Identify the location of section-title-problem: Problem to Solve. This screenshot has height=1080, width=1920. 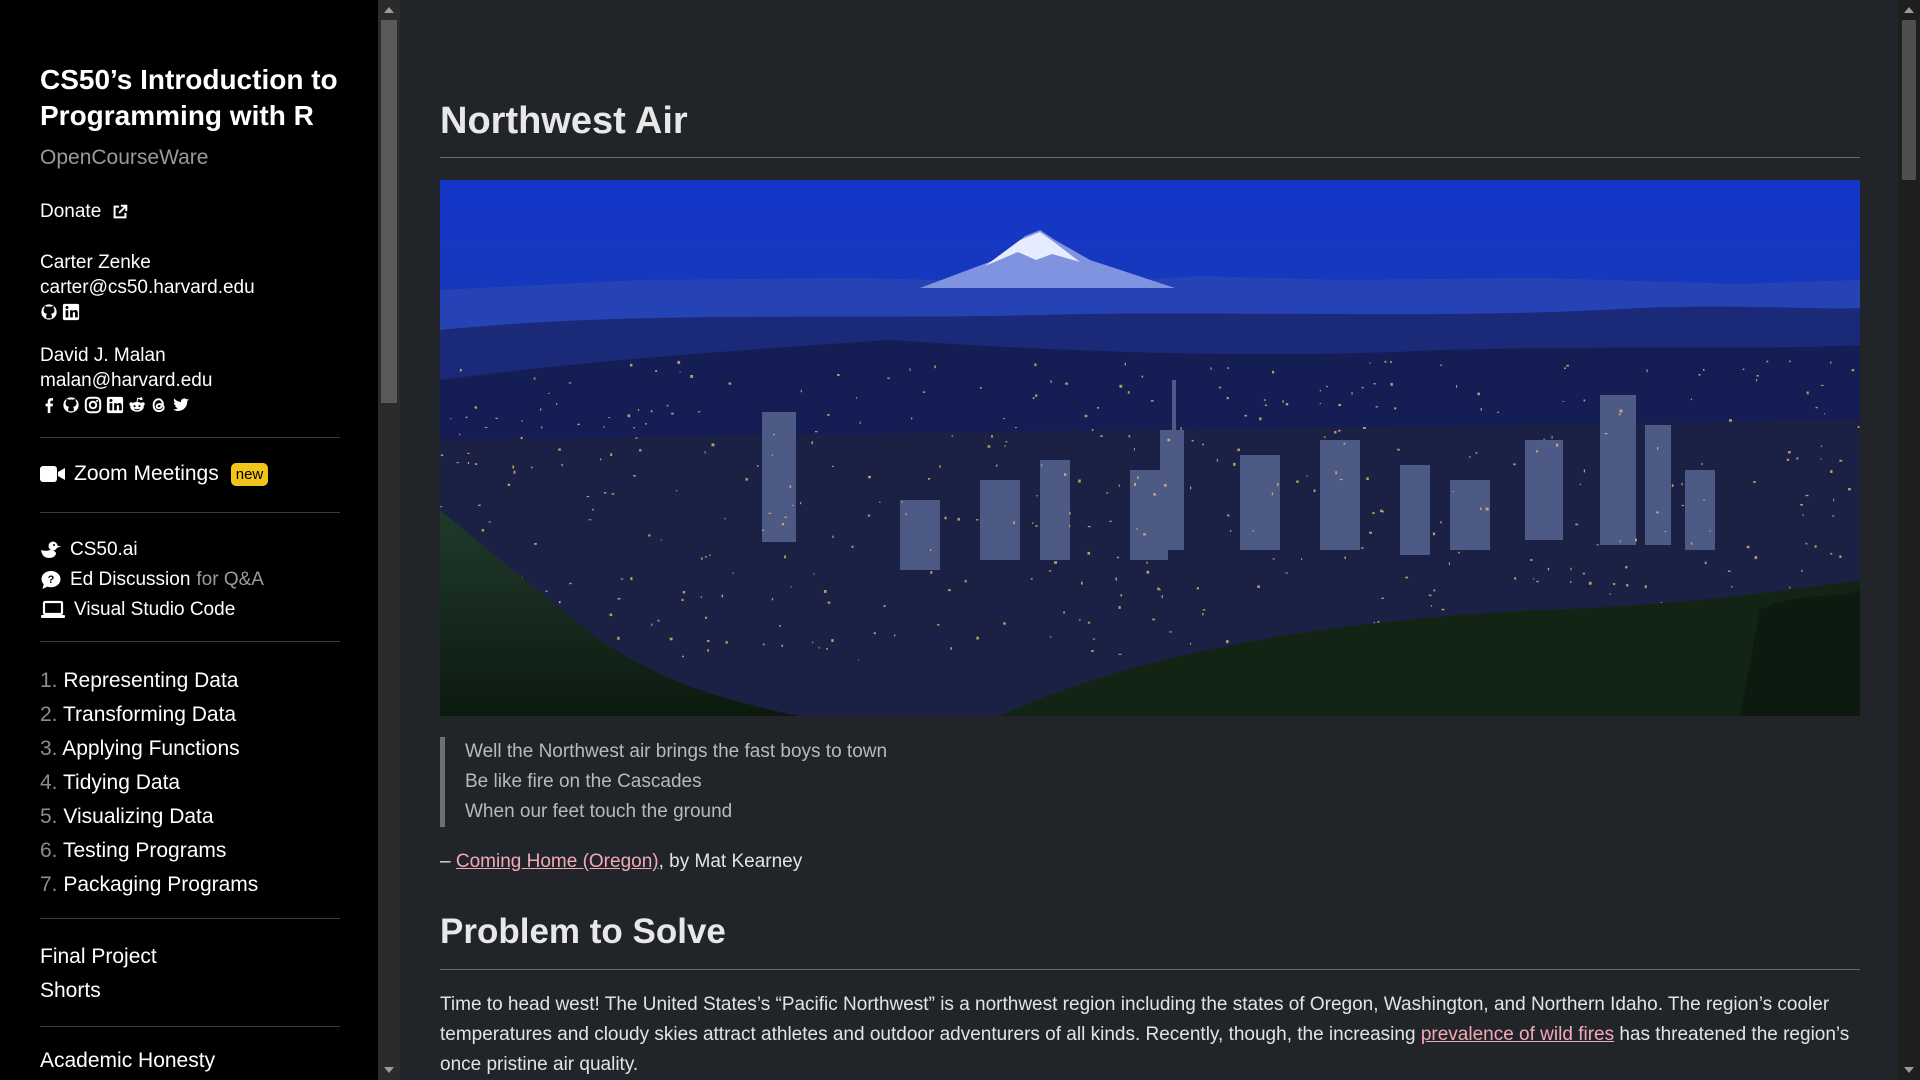
(583, 931).